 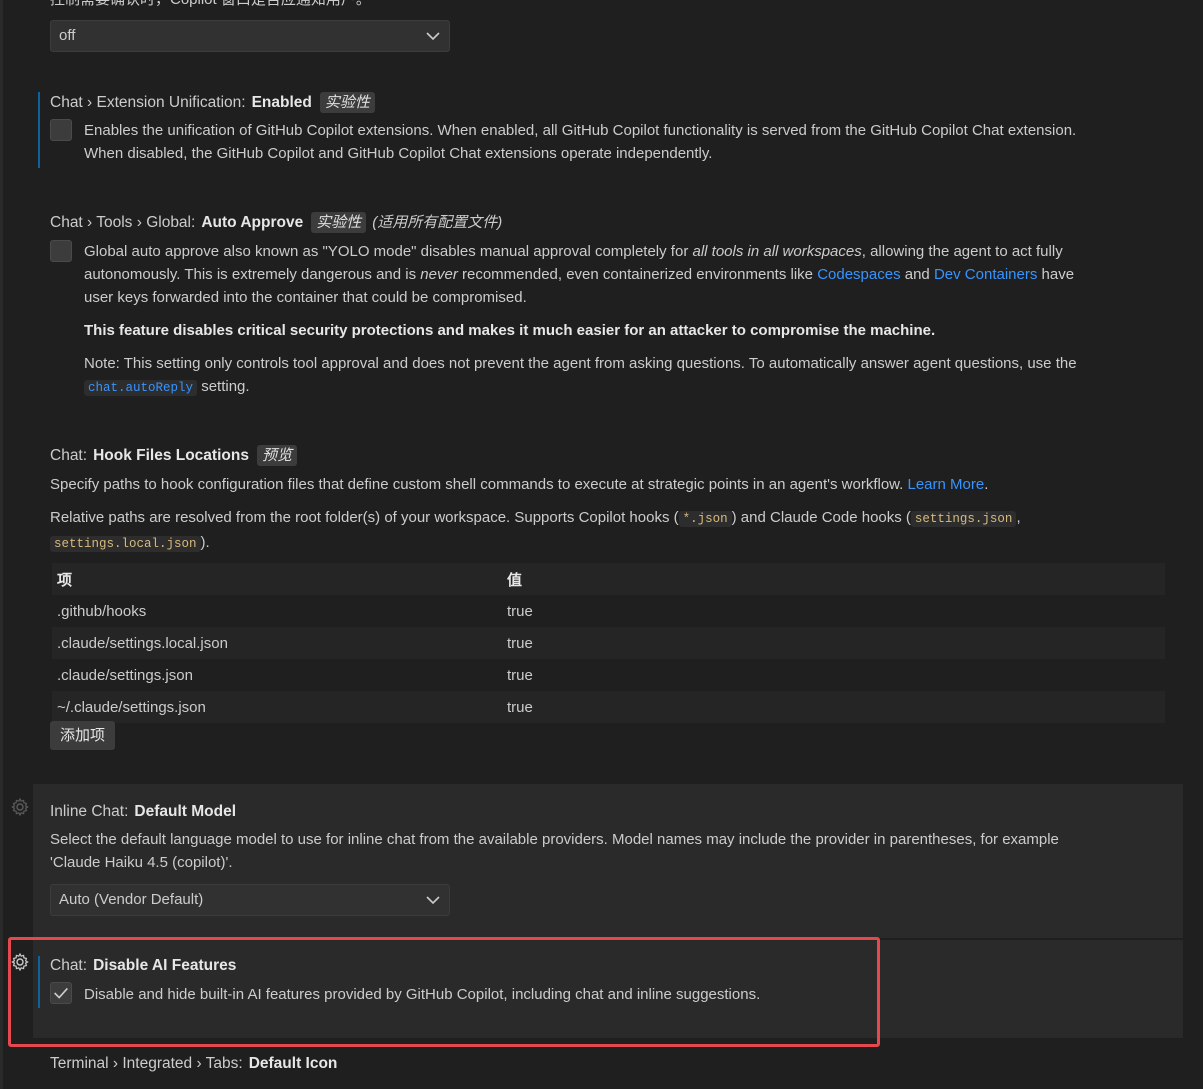 What do you see at coordinates (165, 965) in the screenshot?
I see `setting-name: Disable AI Features` at bounding box center [165, 965].